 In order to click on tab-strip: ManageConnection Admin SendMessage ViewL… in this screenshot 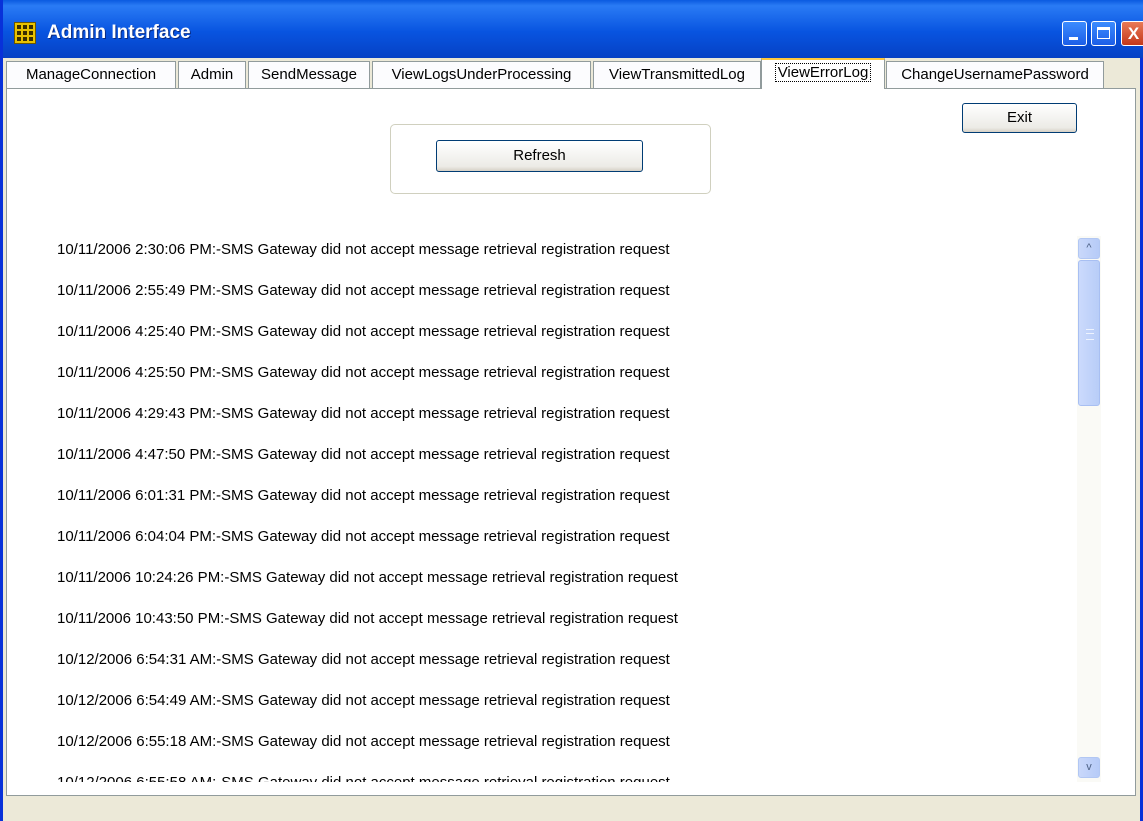, I will do `click(571, 73)`.